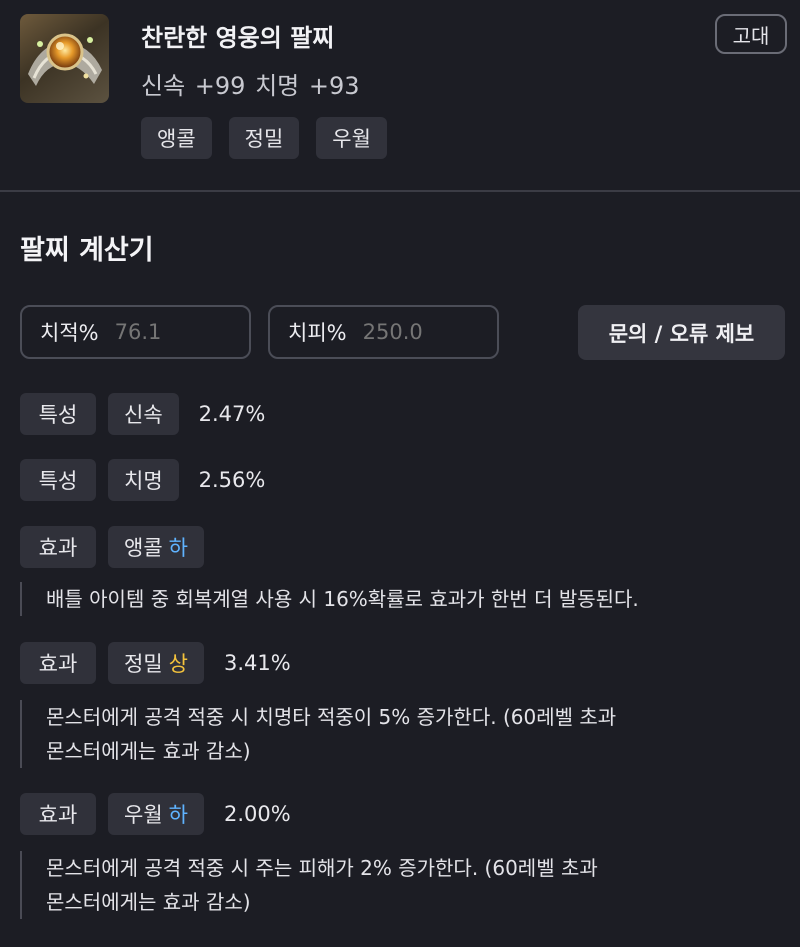 The image size is (800, 947). What do you see at coordinates (342, 599) in the screenshot?
I see `description-line: 배틀 아이템 중 회복계열 사용 시 16%확률로 효과가 한번 더 발동된다.` at bounding box center [342, 599].